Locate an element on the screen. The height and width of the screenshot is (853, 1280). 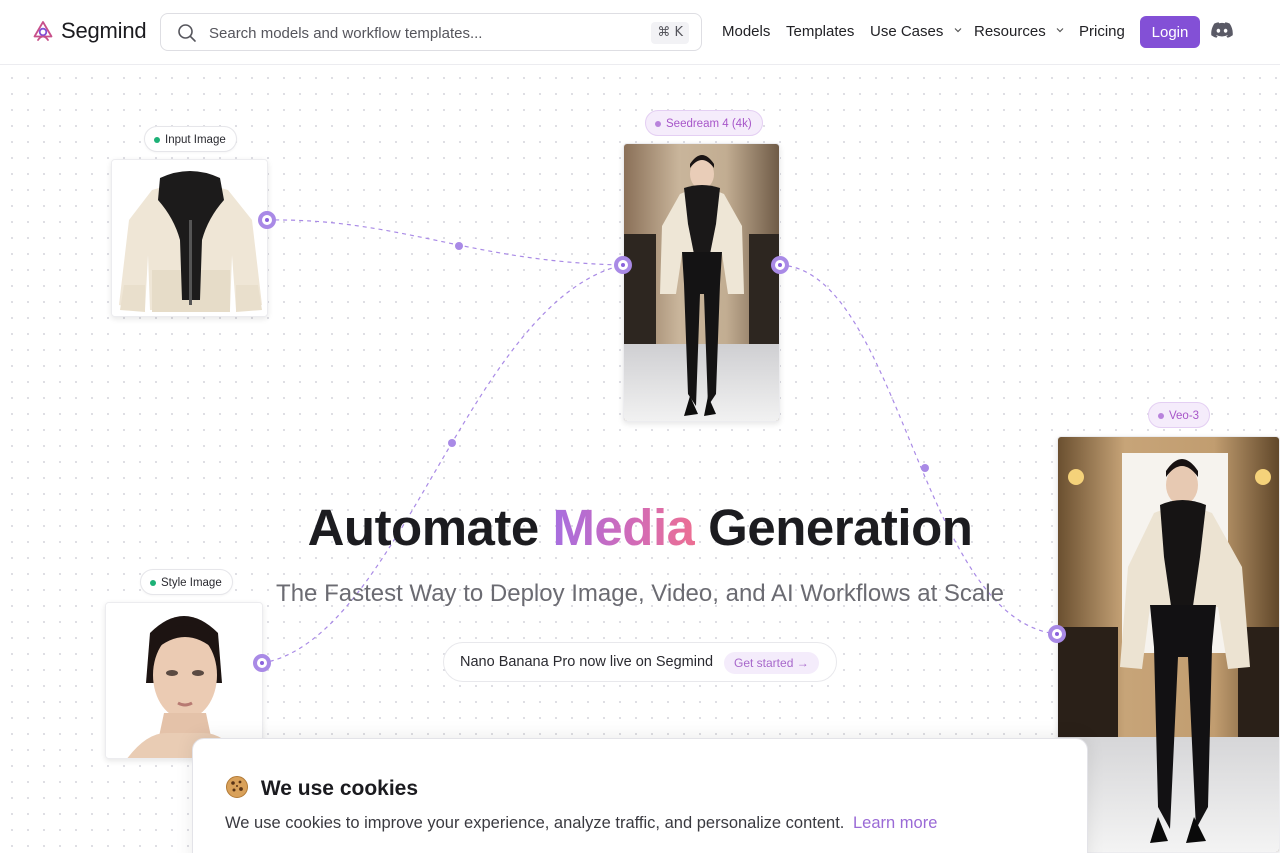
get-started-link: Get started → is located at coordinates (771, 663).